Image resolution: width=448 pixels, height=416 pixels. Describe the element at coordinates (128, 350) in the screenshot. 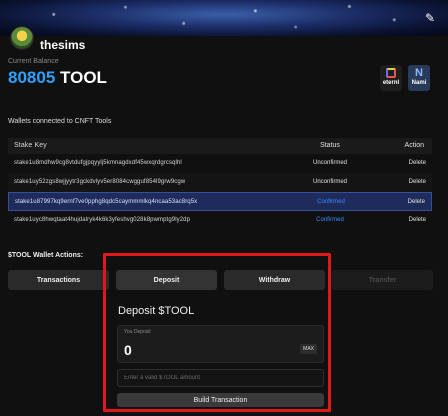

I see `you-deposit-value: 0` at that location.